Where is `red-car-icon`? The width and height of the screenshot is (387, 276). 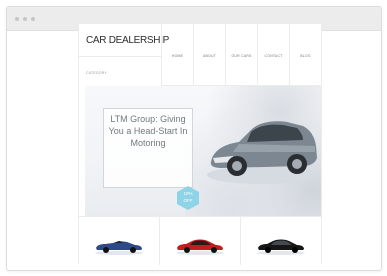
red-car-icon is located at coordinates (200, 247).